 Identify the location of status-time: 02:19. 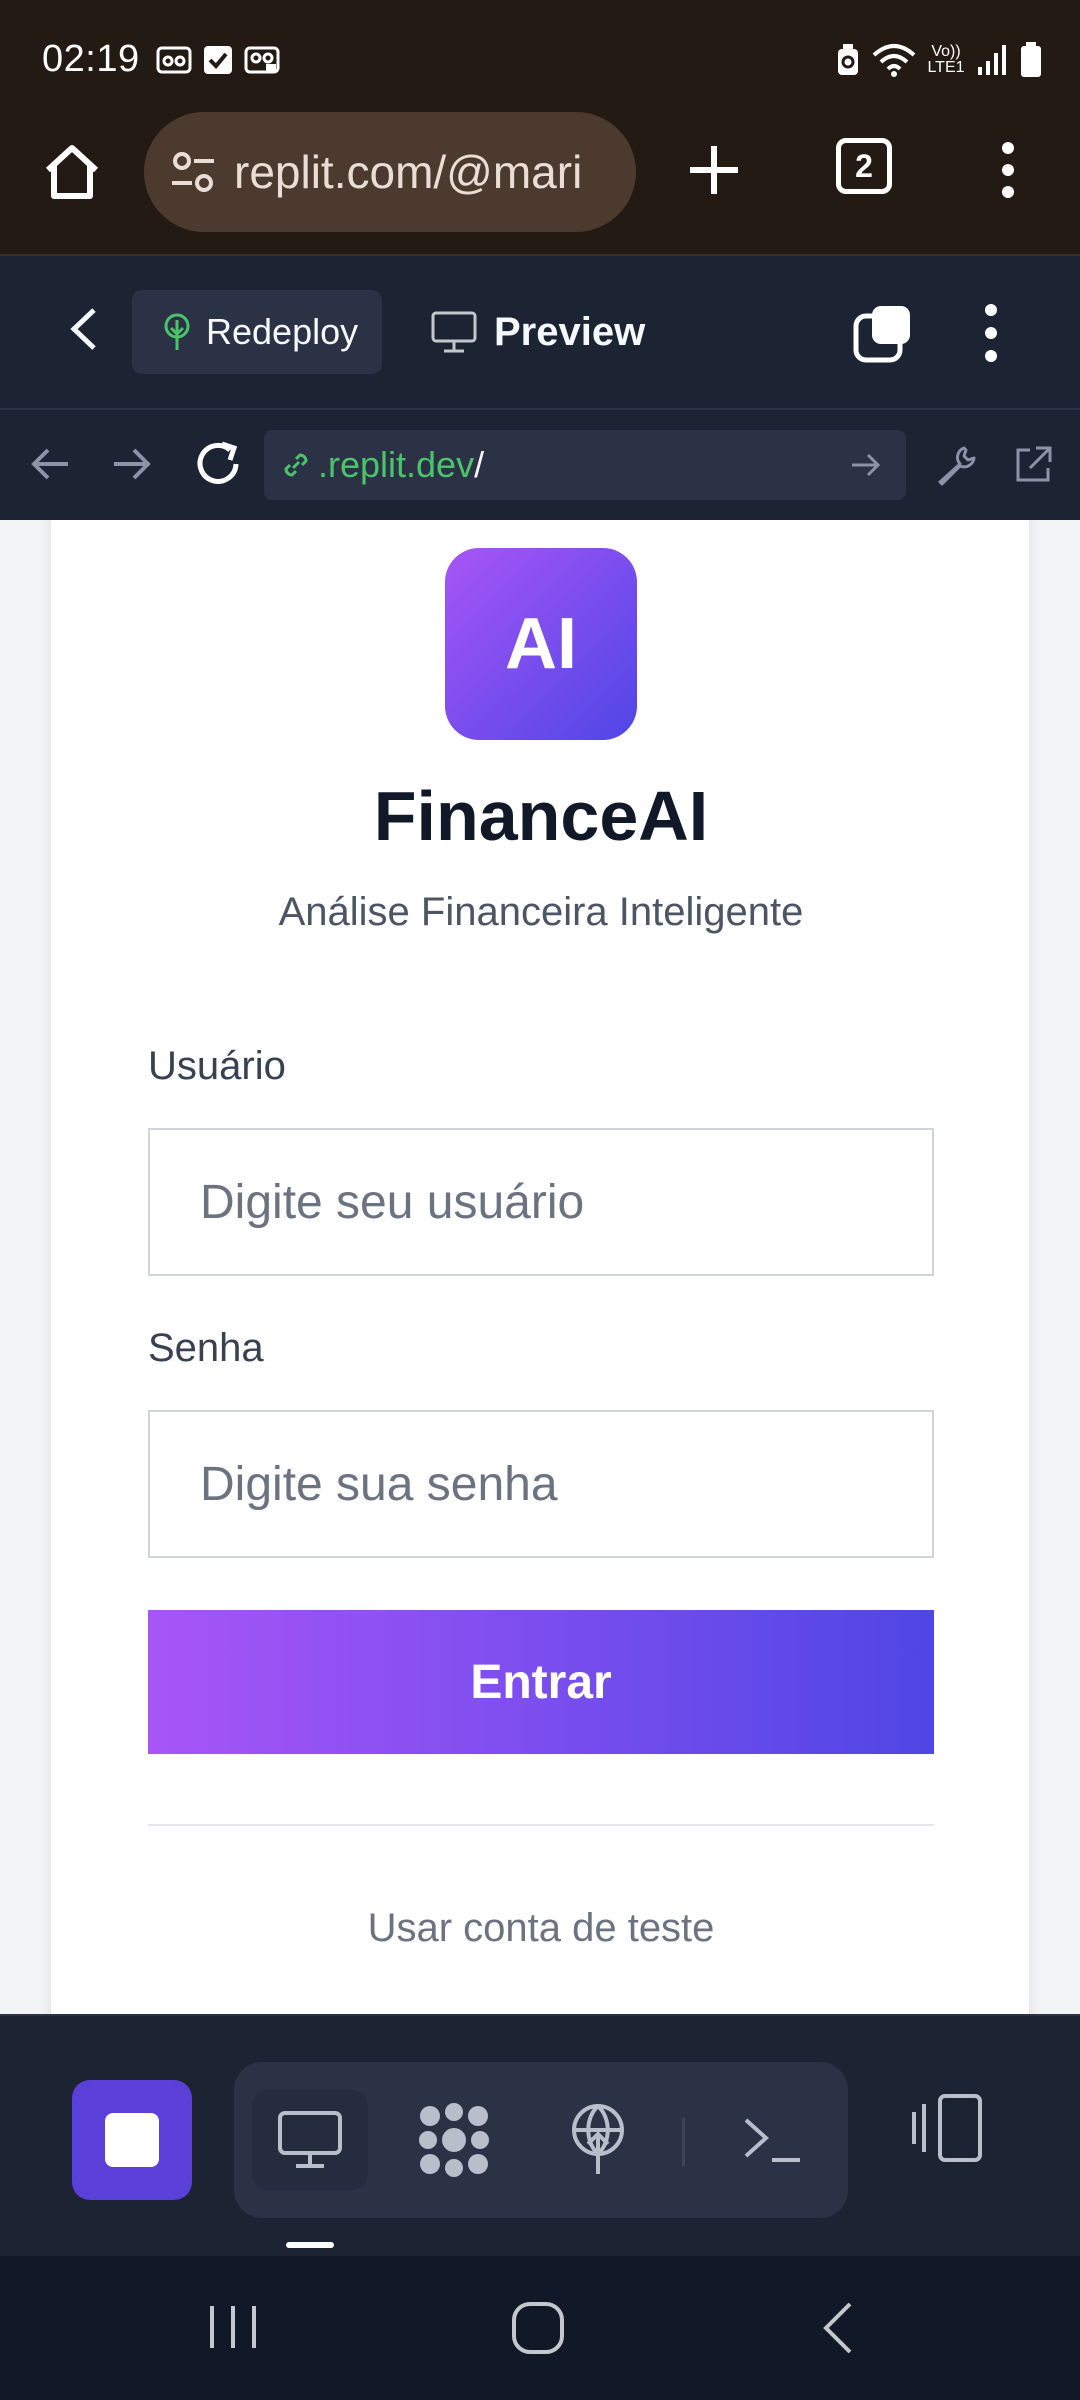
(91, 59).